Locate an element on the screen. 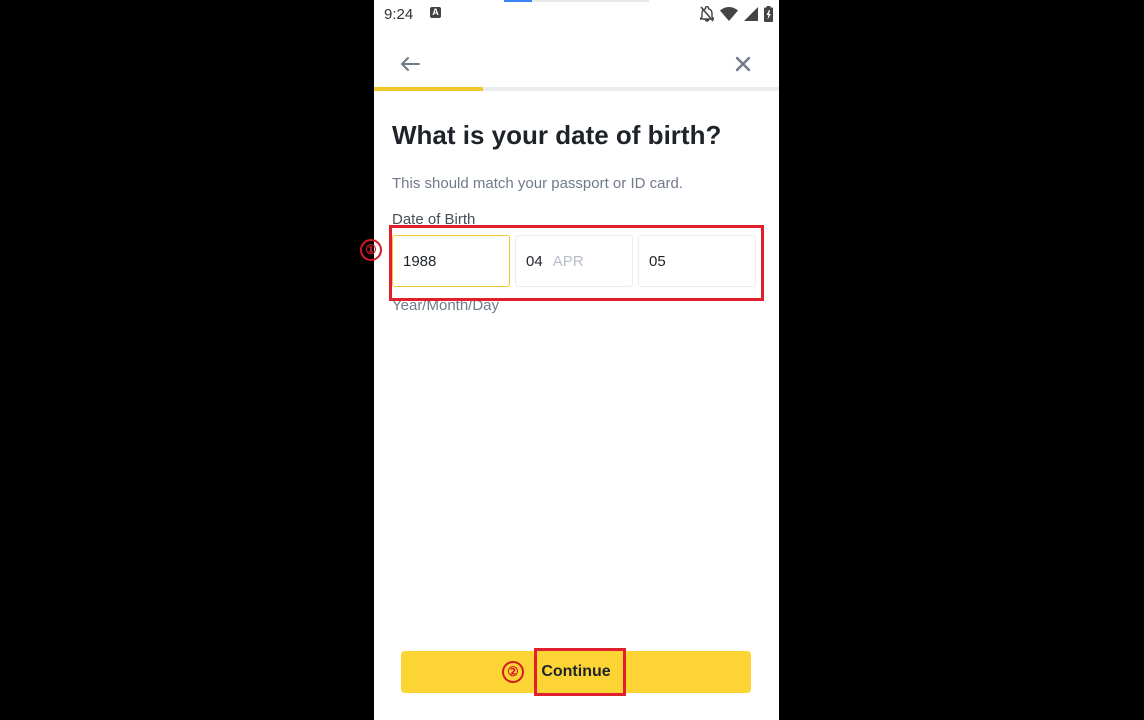 Image resolution: width=1144 pixels, height=720 pixels. progress-fill is located at coordinates (429, 89).